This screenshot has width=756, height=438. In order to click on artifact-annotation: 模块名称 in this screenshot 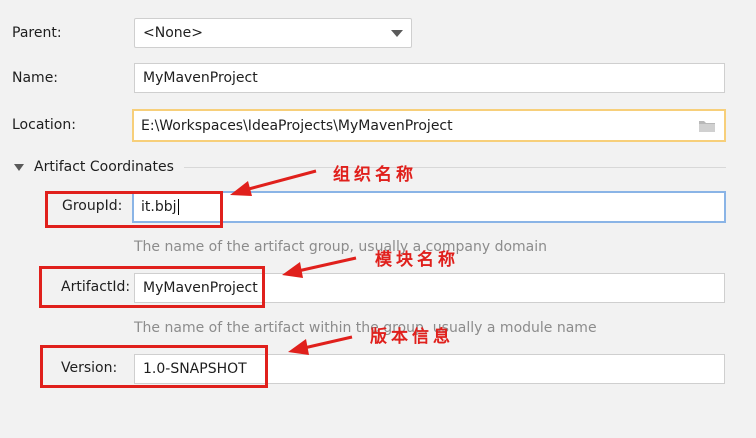, I will do `click(417, 260)`.